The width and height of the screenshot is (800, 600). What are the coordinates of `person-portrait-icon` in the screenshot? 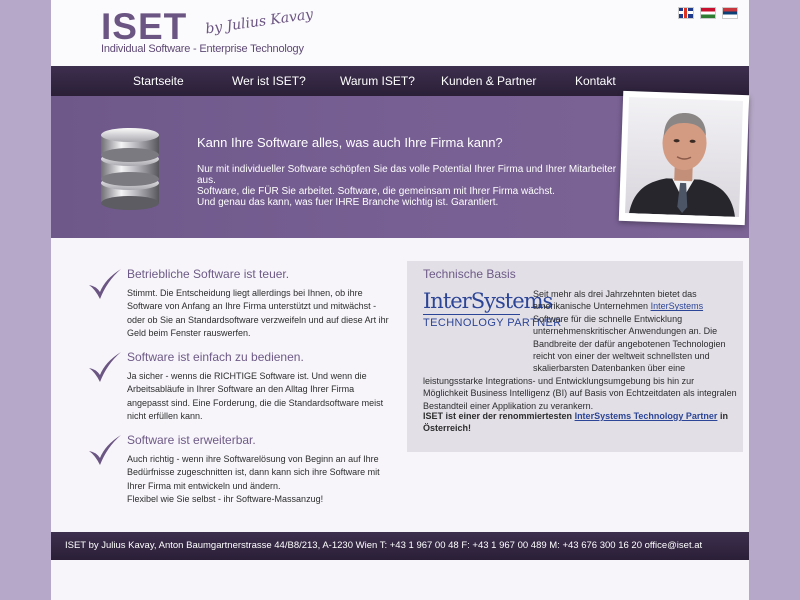 It's located at (682, 165).